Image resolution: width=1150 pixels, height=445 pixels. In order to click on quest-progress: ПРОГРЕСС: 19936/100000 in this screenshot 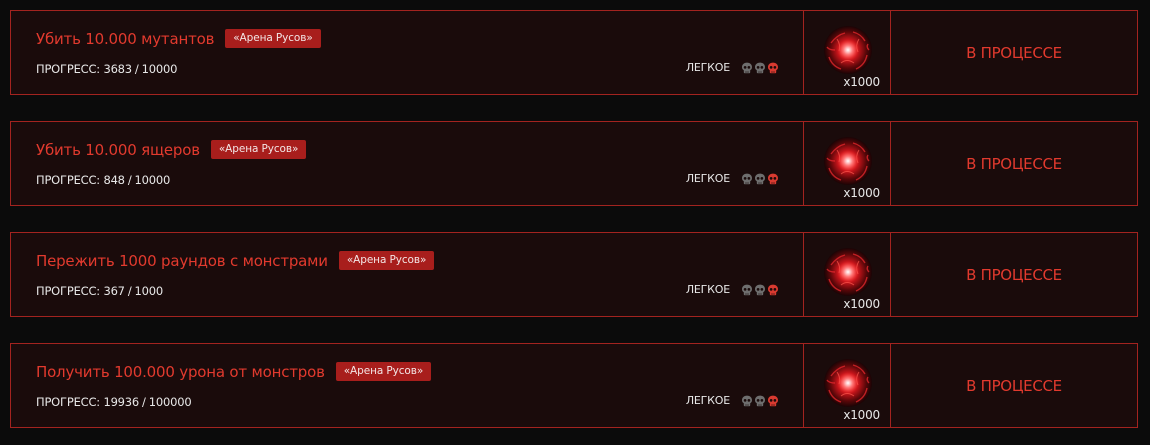, I will do `click(114, 402)`.